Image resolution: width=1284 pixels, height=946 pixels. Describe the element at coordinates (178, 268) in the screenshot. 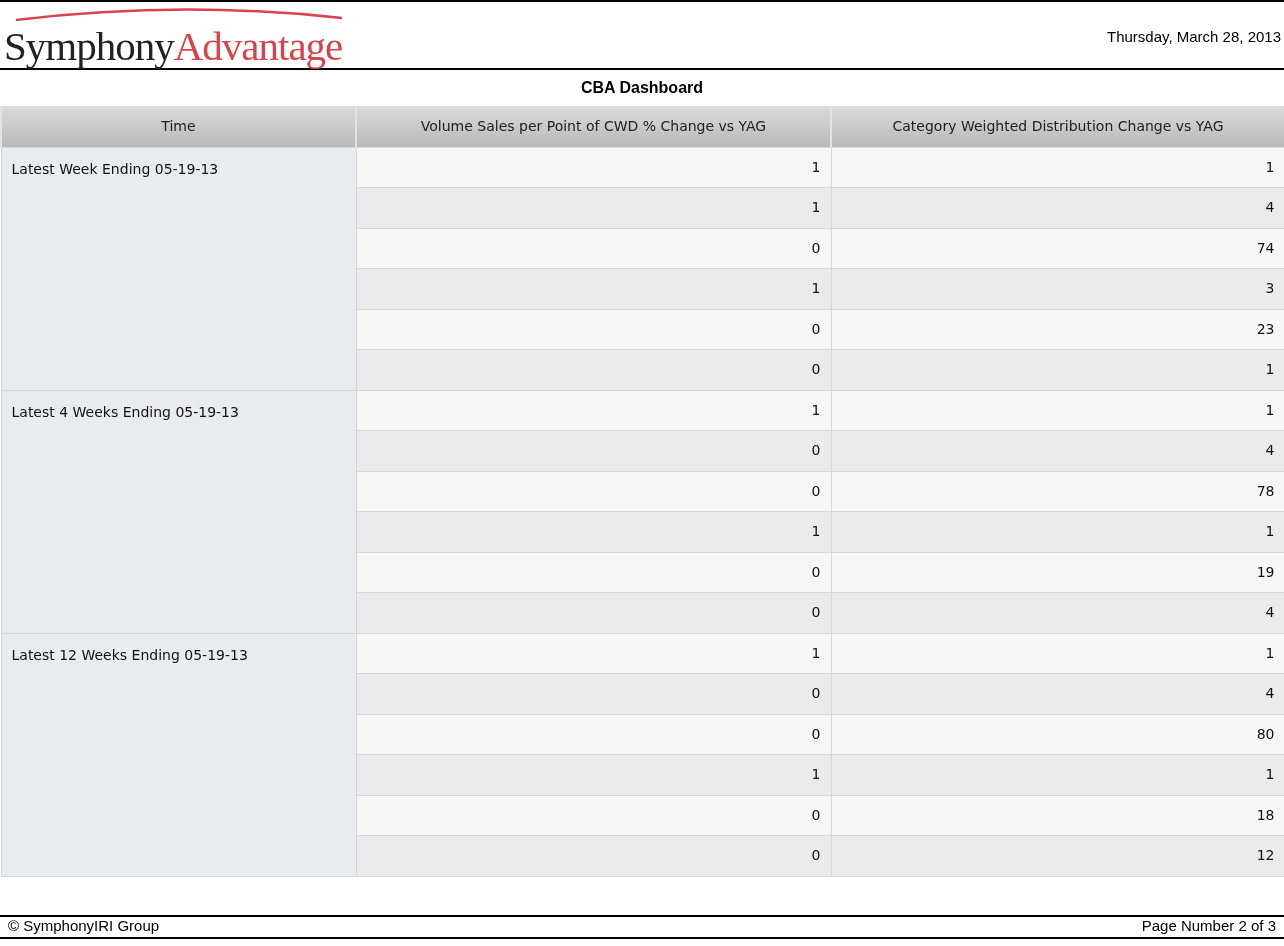

I see `table-cell: Latest Week Ending 05-19-13` at that location.